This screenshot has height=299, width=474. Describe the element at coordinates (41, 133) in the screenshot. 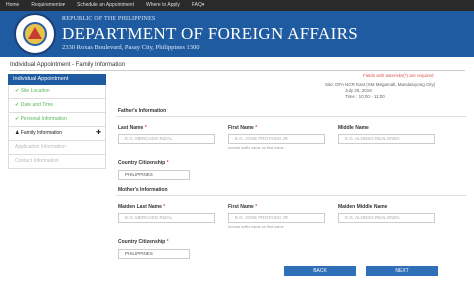

I see `sidebar-item-label: Family Information` at that location.